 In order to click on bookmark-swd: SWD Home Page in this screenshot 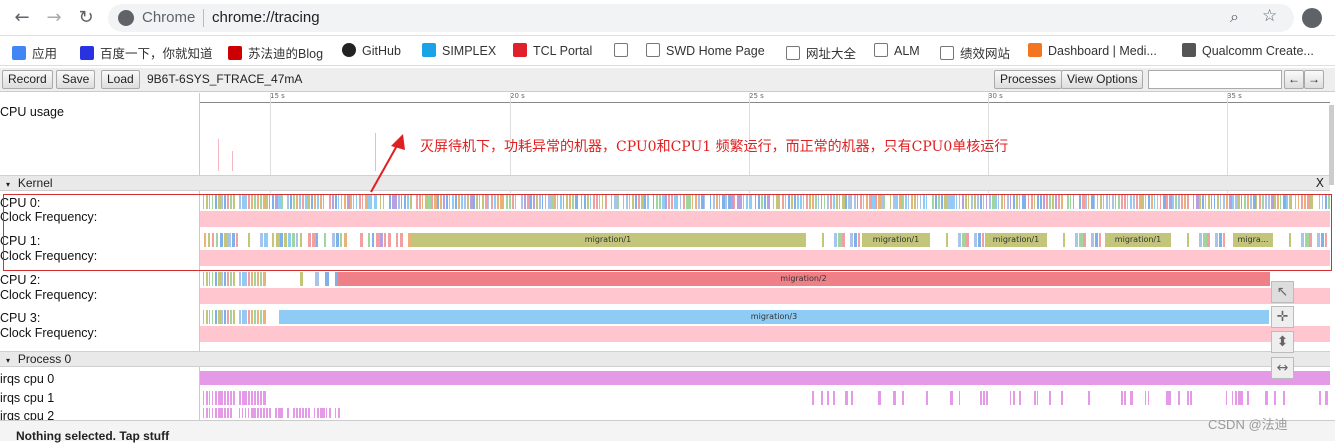, I will do `click(705, 50)`.